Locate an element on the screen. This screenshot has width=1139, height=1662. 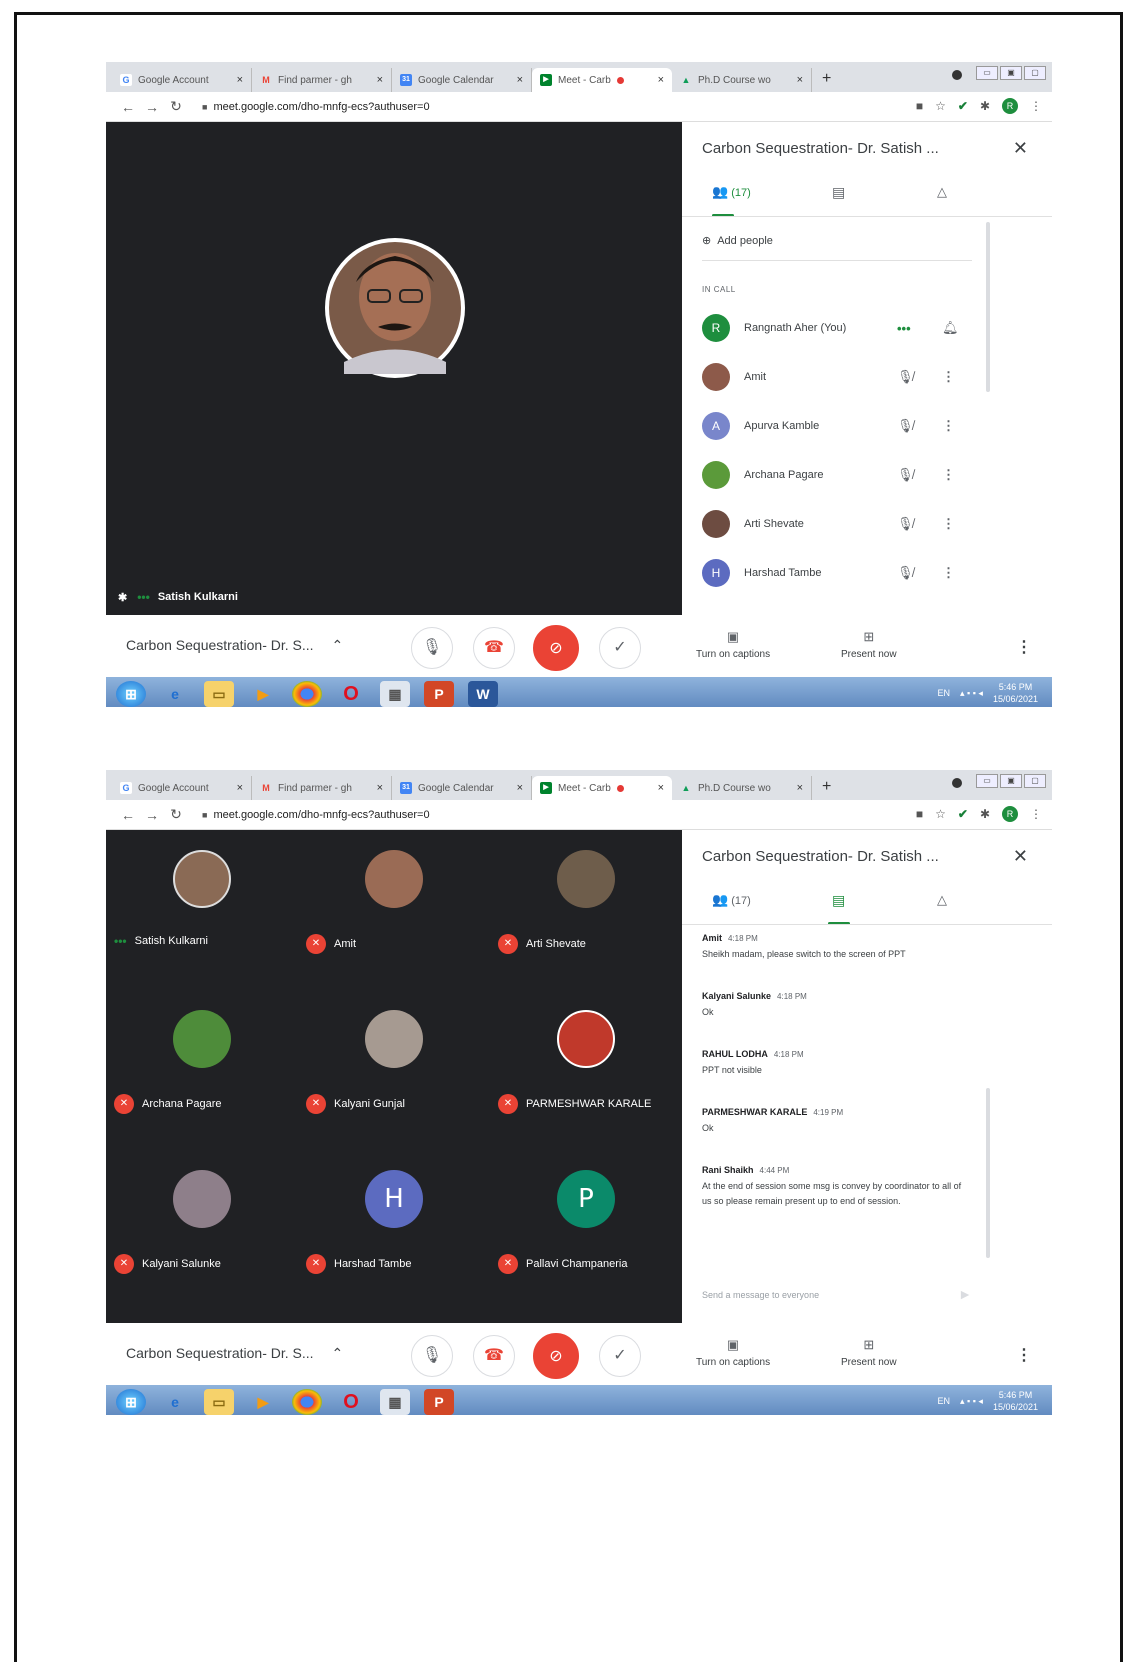
participant-tile: H ✕ Harshad Tambe is located at coordinates (394, 1230).